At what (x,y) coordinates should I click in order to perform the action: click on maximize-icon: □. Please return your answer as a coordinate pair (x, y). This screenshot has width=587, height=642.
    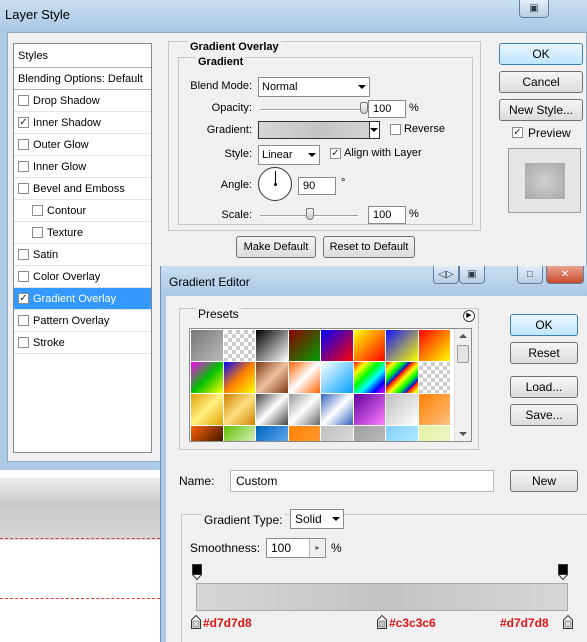
    Looking at the image, I should click on (530, 275).